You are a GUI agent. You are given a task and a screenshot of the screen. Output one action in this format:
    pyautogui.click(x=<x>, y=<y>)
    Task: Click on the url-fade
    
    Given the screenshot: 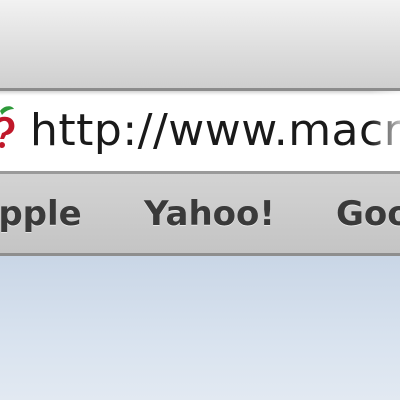 What is the action you would take?
    pyautogui.click(x=385, y=131)
    